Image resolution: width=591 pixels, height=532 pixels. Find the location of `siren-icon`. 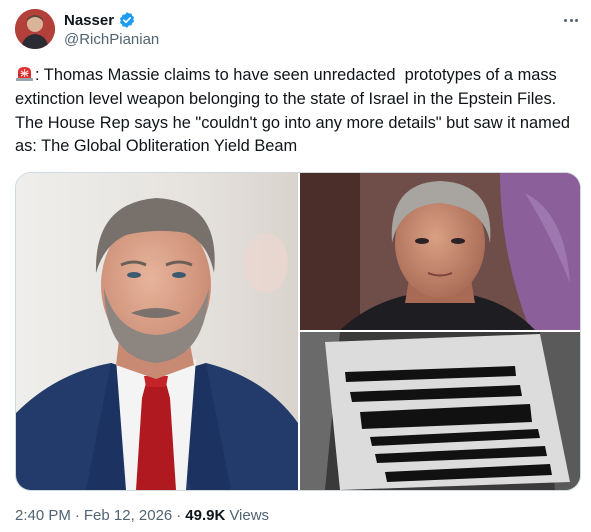

siren-icon is located at coordinates (24, 73).